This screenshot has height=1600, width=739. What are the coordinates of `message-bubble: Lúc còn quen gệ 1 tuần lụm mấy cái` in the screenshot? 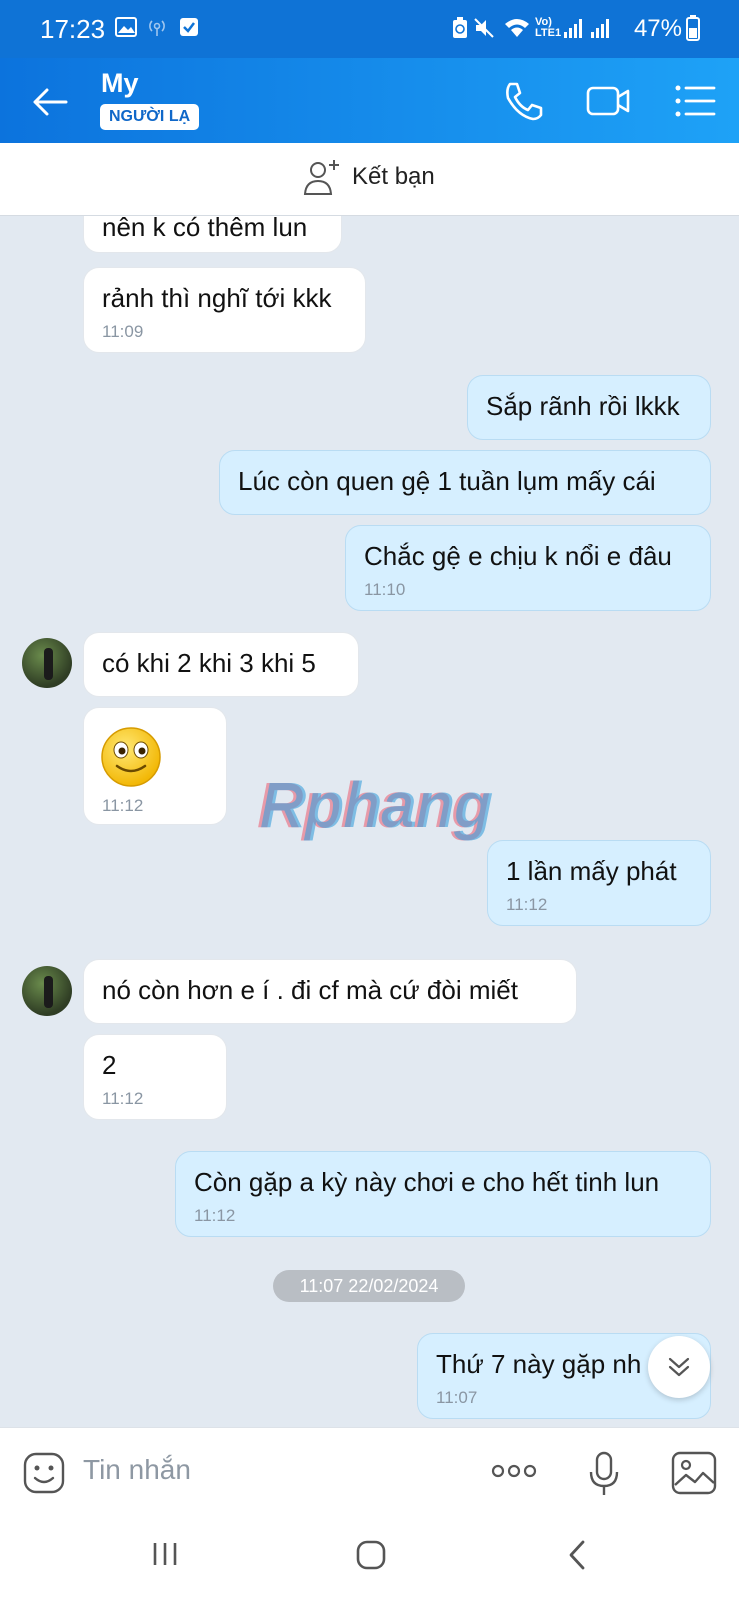 It's located at (465, 482).